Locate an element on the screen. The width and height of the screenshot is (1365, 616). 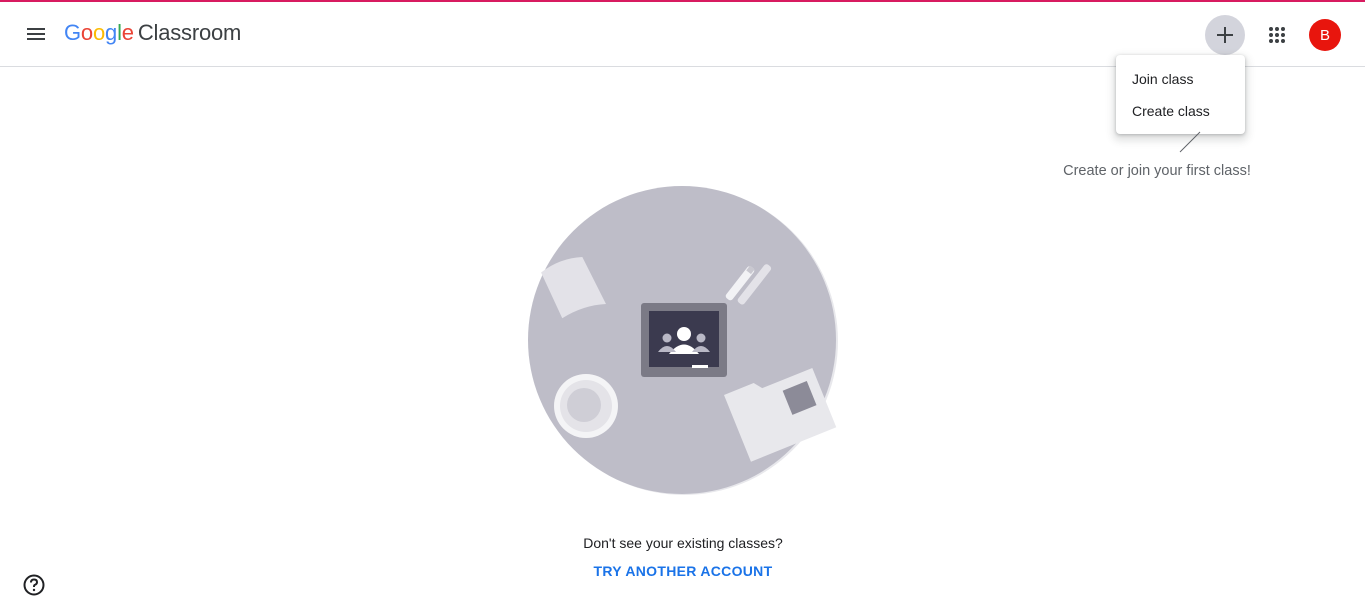
apps-grid-icon is located at coordinates (1277, 35).